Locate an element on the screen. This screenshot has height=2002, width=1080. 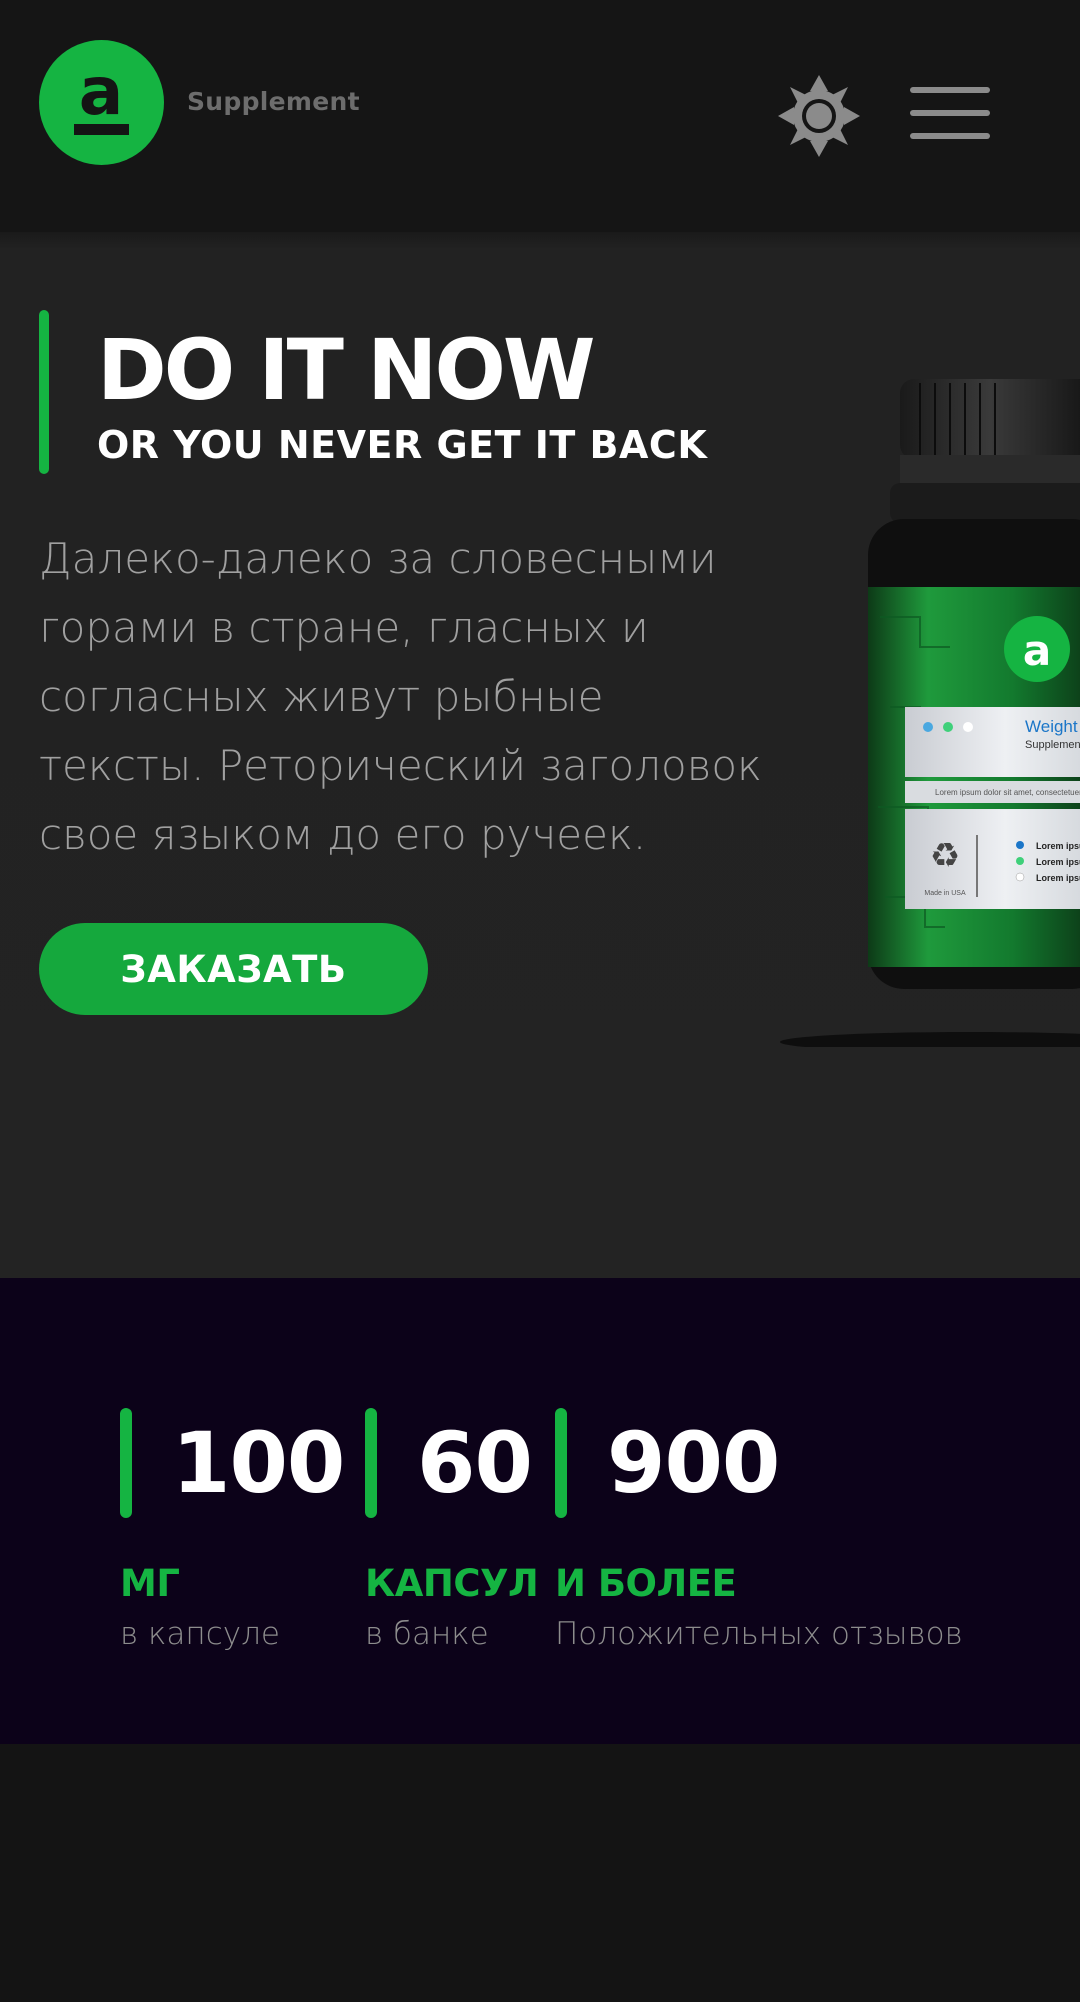
stat-unit: КАПСУЛ is located at coordinates (452, 1583).